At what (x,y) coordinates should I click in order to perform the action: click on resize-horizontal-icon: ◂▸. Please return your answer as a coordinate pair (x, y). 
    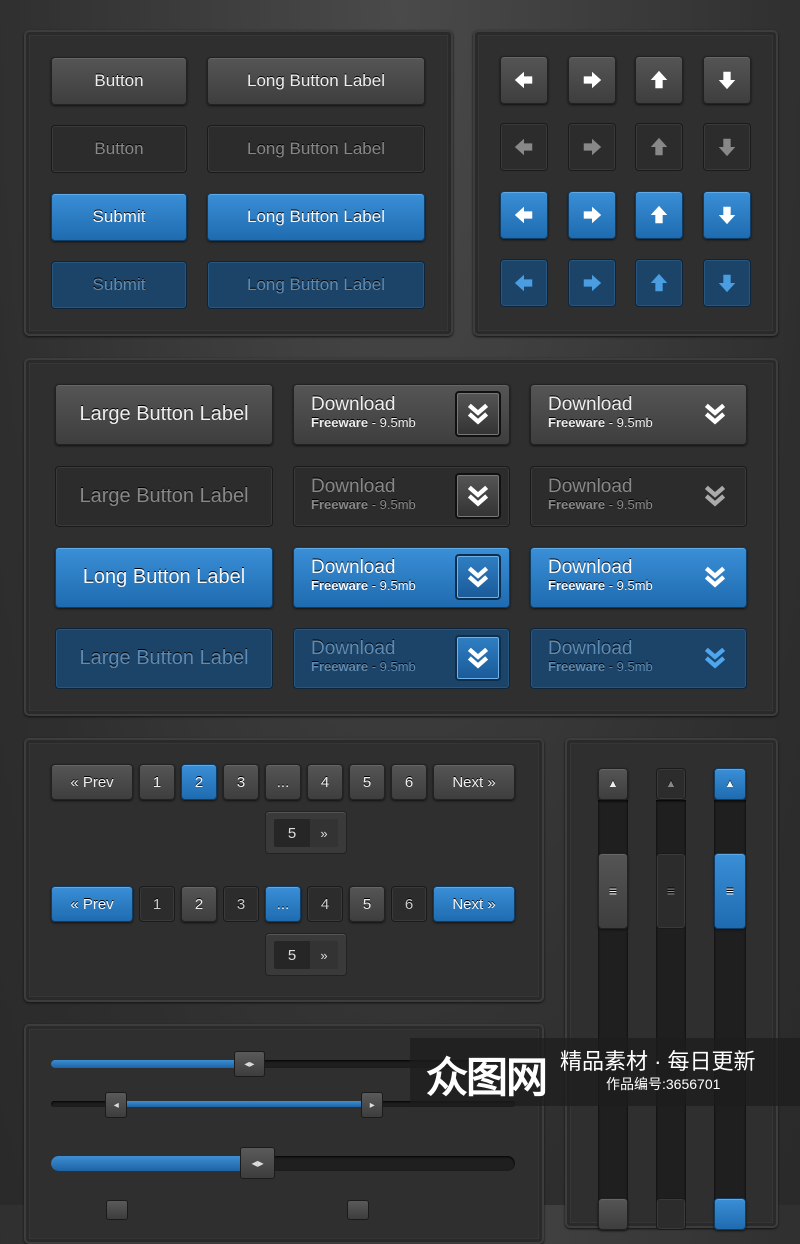
    Looking at the image, I should click on (249, 1064).